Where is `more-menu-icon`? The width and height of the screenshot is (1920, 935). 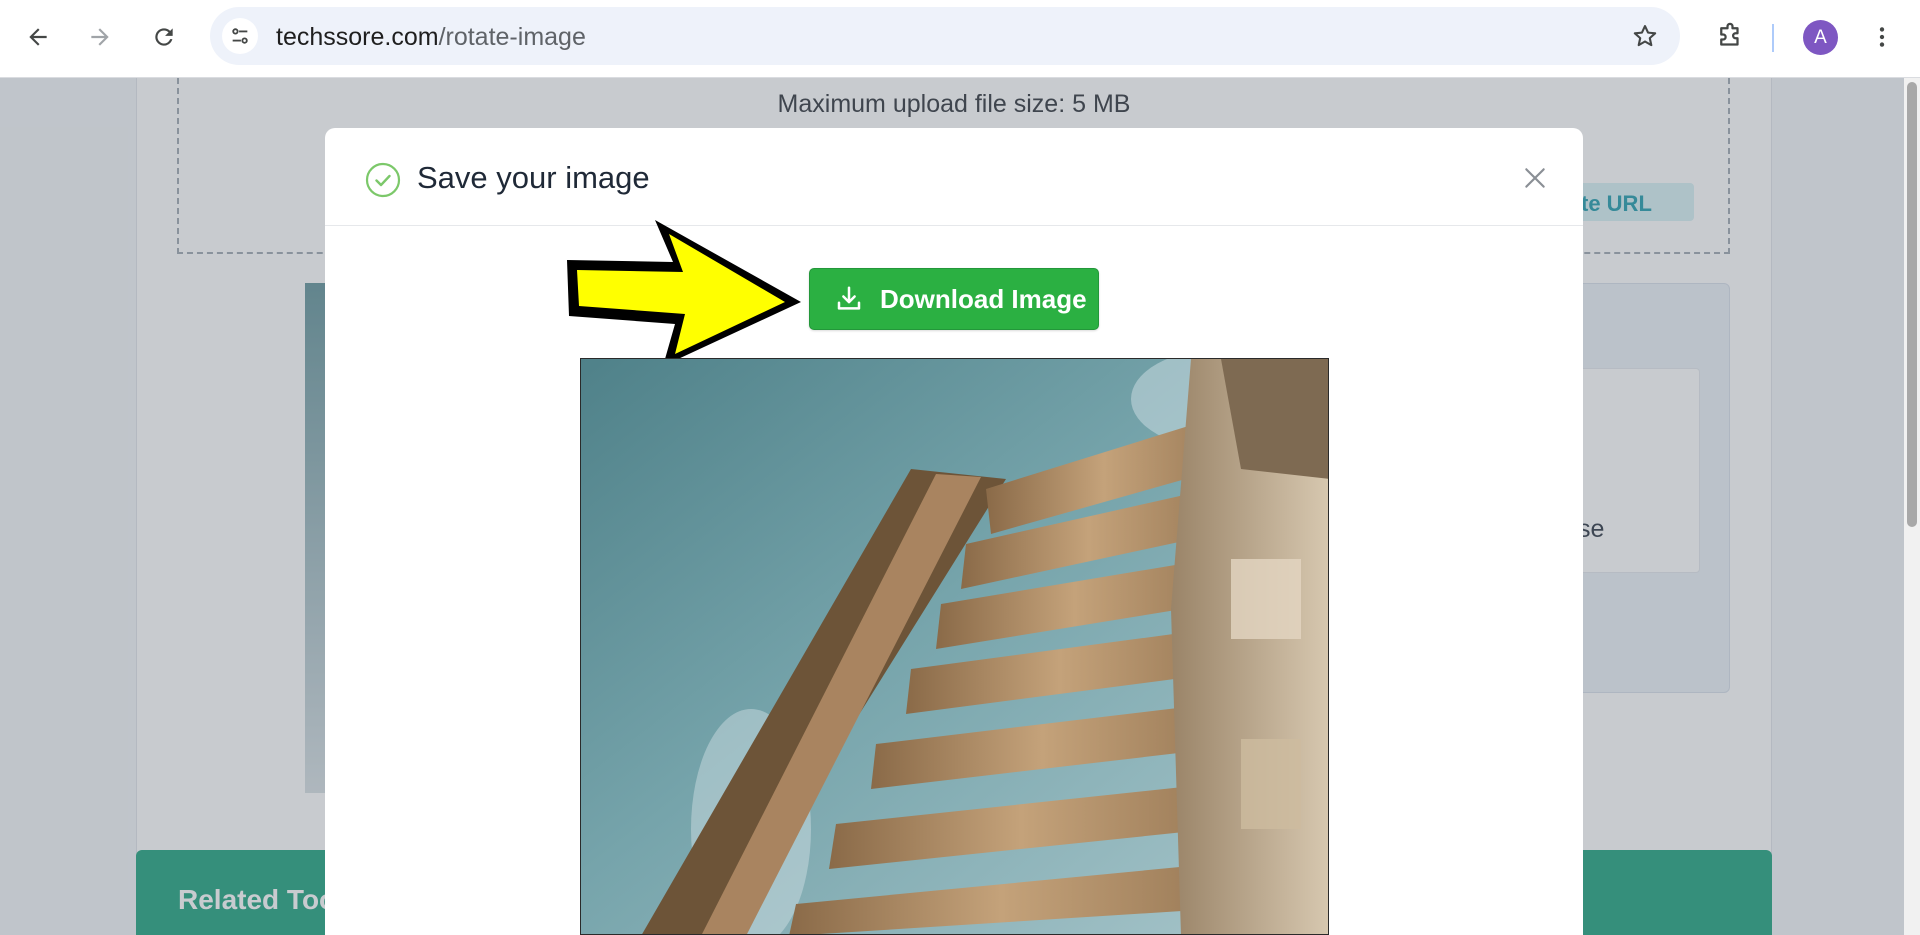 more-menu-icon is located at coordinates (1882, 37).